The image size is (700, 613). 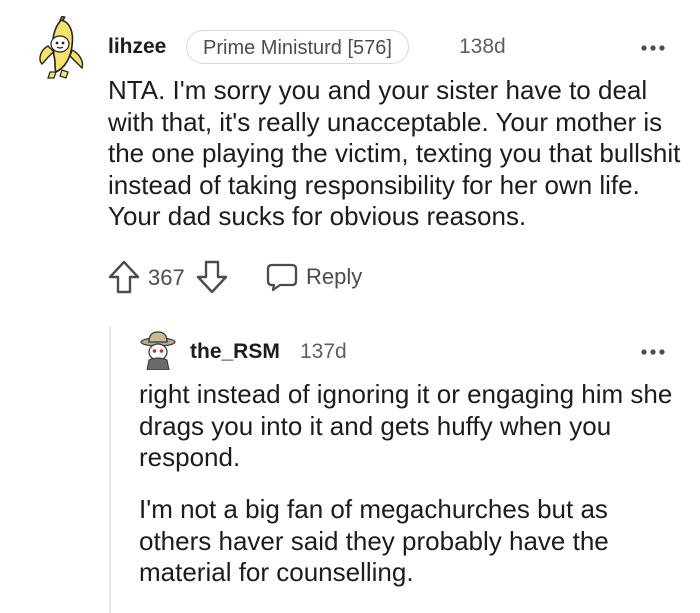 I want to click on comment-username: lihzee, so click(x=137, y=47).